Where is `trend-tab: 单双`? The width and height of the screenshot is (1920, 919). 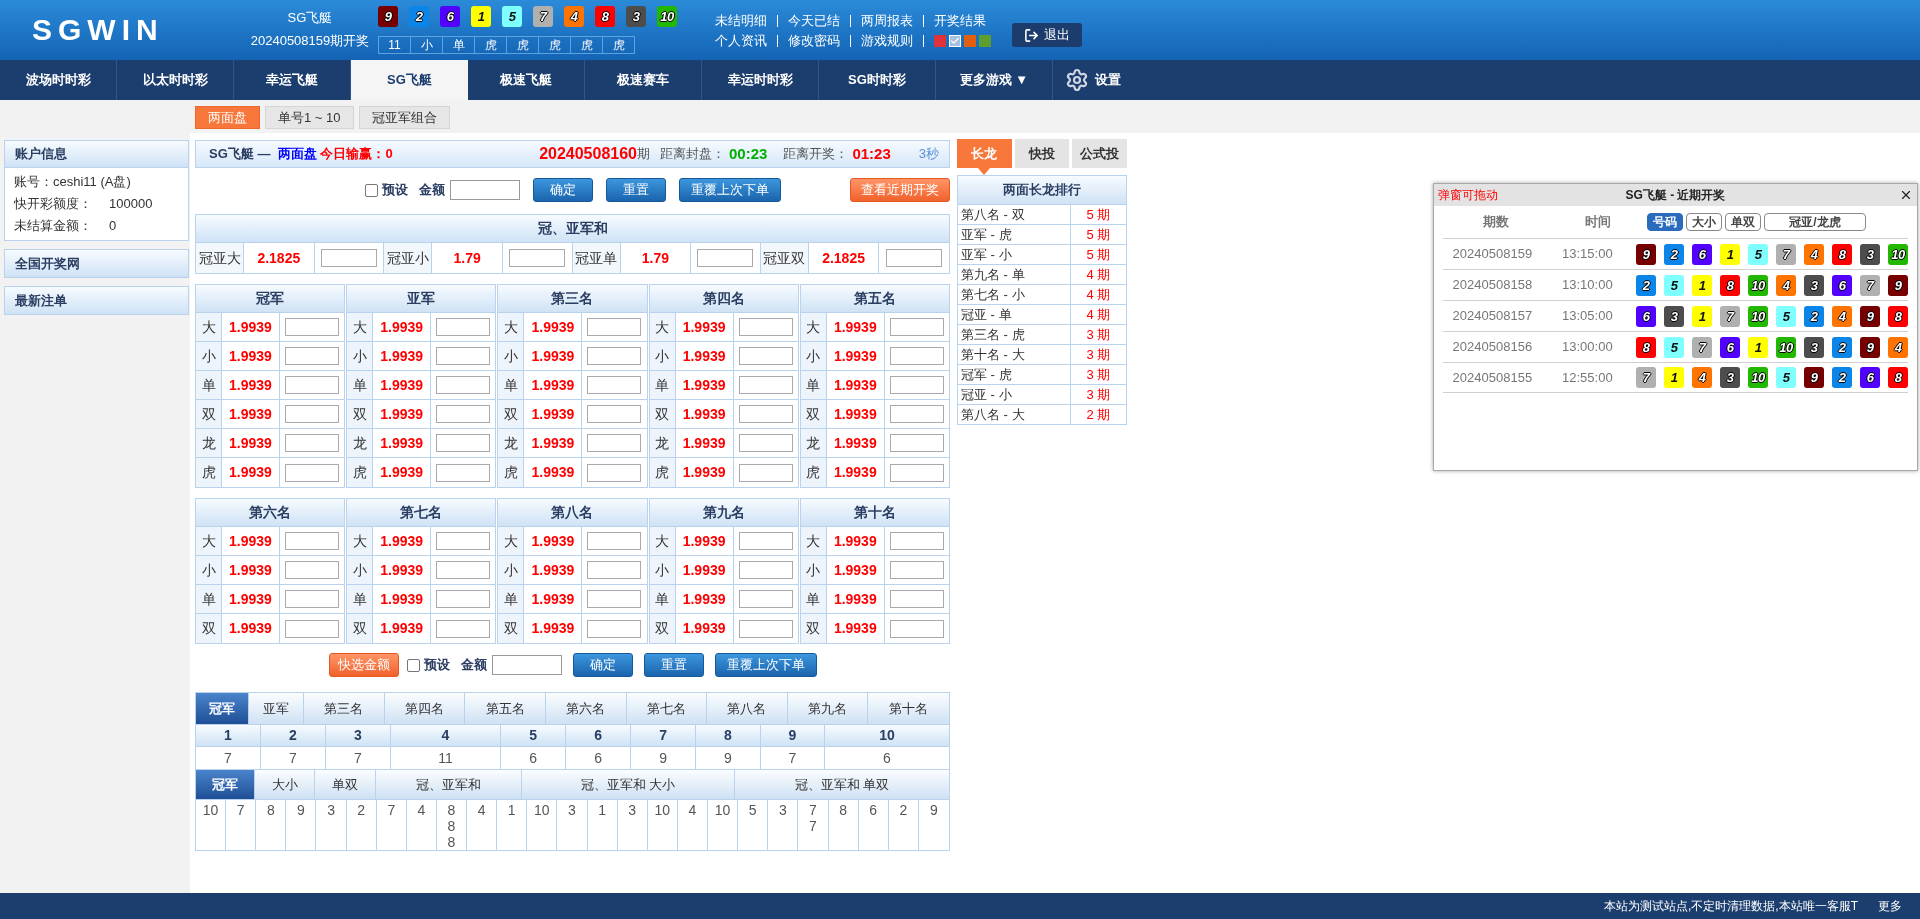 trend-tab: 单双 is located at coordinates (345, 784).